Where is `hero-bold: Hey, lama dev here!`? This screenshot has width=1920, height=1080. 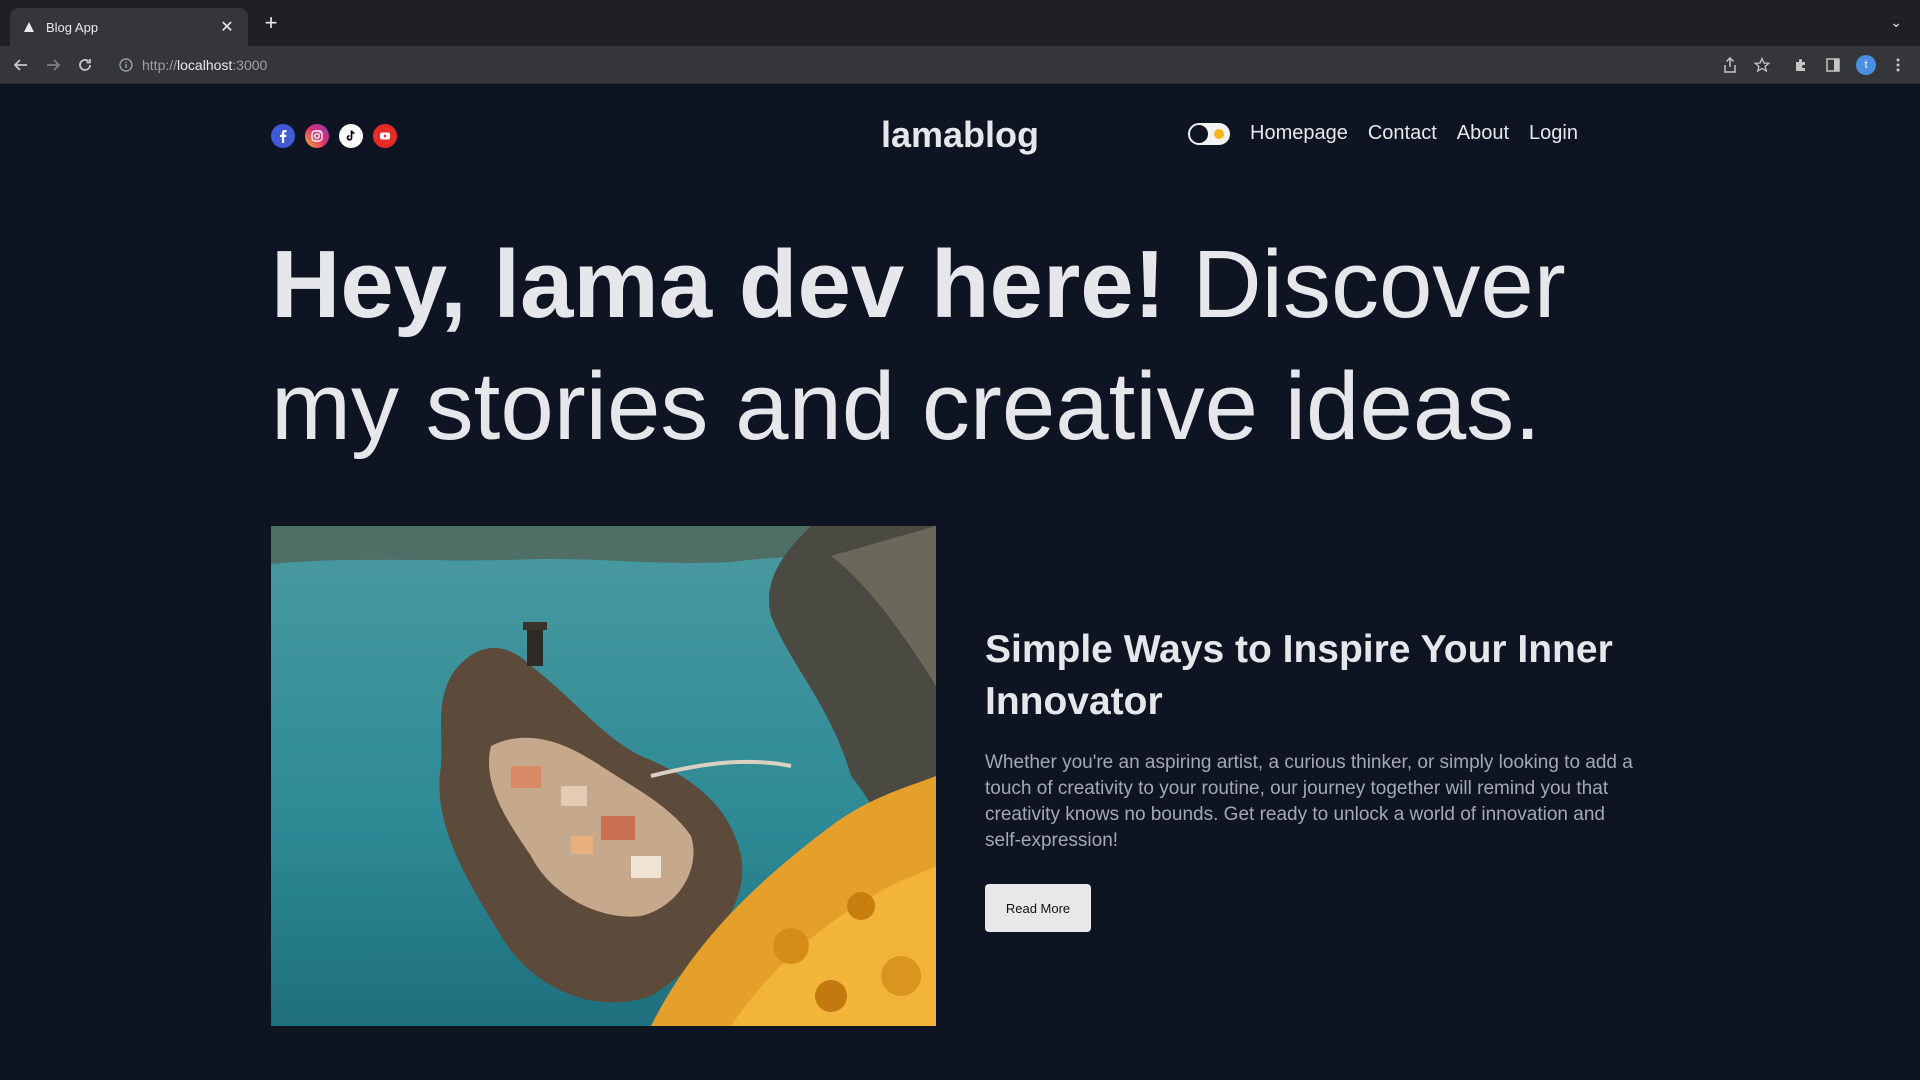
hero-bold: Hey, lama dev here! is located at coordinates (718, 284).